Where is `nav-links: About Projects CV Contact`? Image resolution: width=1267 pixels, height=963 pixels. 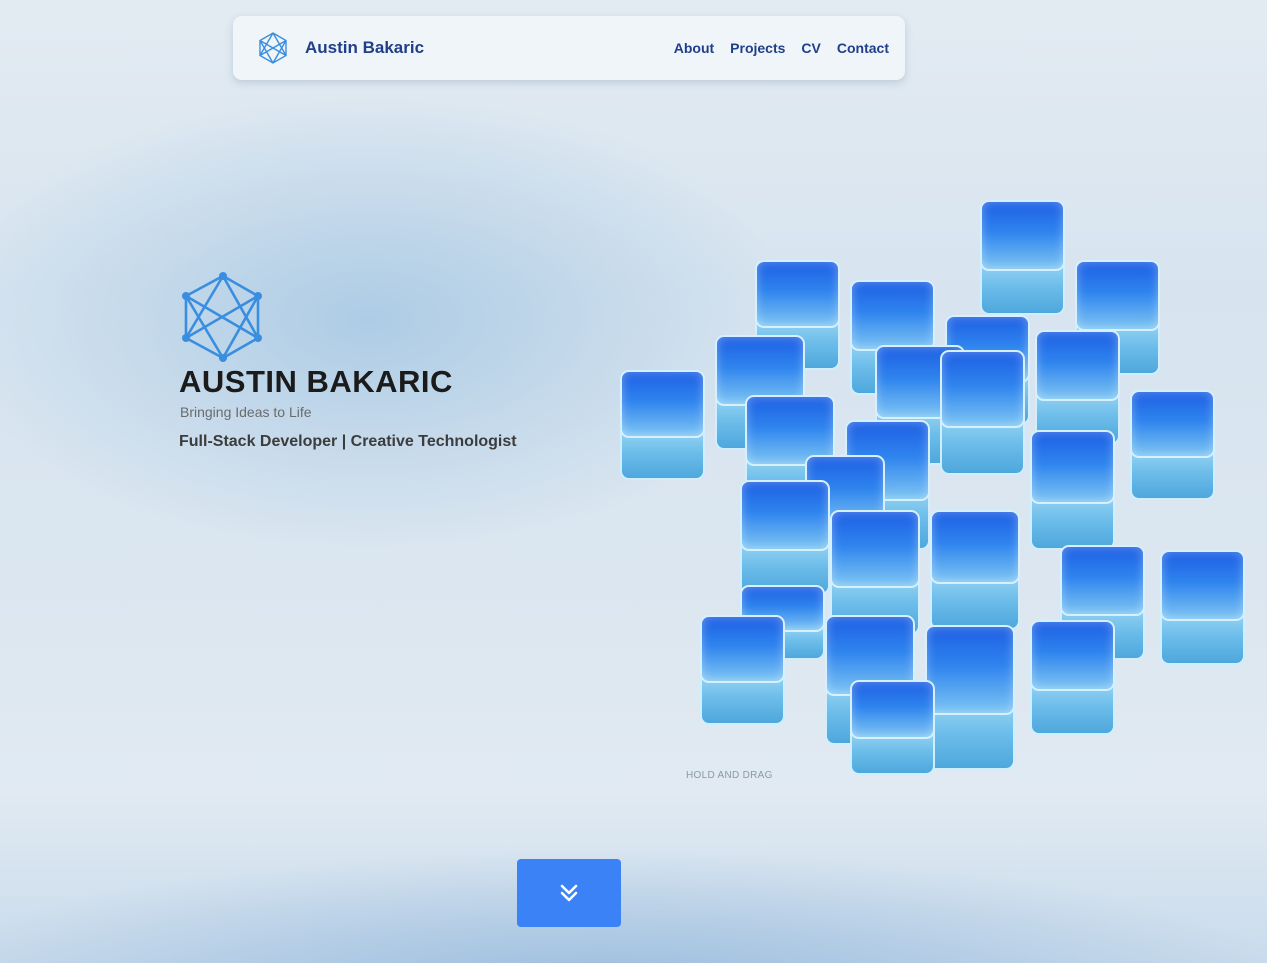 nav-links: About Projects CV Contact is located at coordinates (781, 48).